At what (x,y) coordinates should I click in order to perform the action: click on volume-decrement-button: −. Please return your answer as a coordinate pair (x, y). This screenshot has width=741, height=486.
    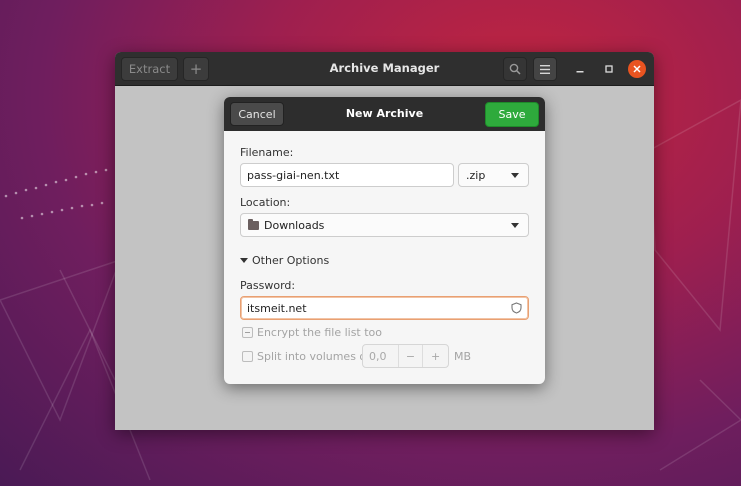
    Looking at the image, I should click on (411, 356).